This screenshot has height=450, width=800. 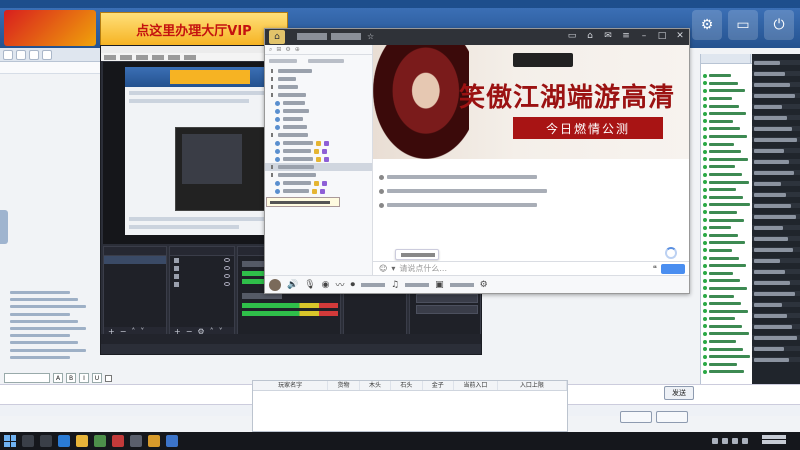 What do you see at coordinates (715, 441) in the screenshot?
I see `tray-icon` at bounding box center [715, 441].